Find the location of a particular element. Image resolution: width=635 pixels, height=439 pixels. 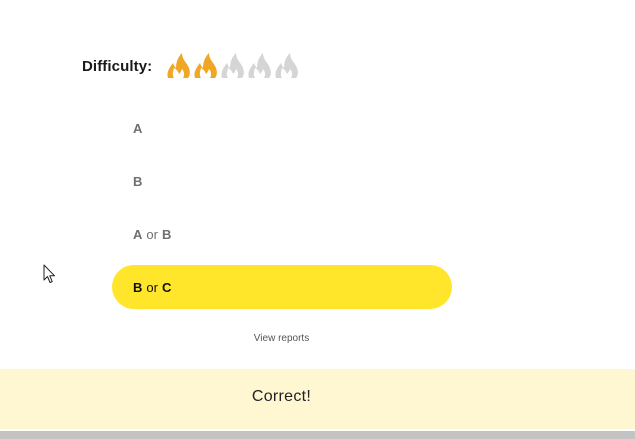

bottom-scrollbar is located at coordinates (317, 435).